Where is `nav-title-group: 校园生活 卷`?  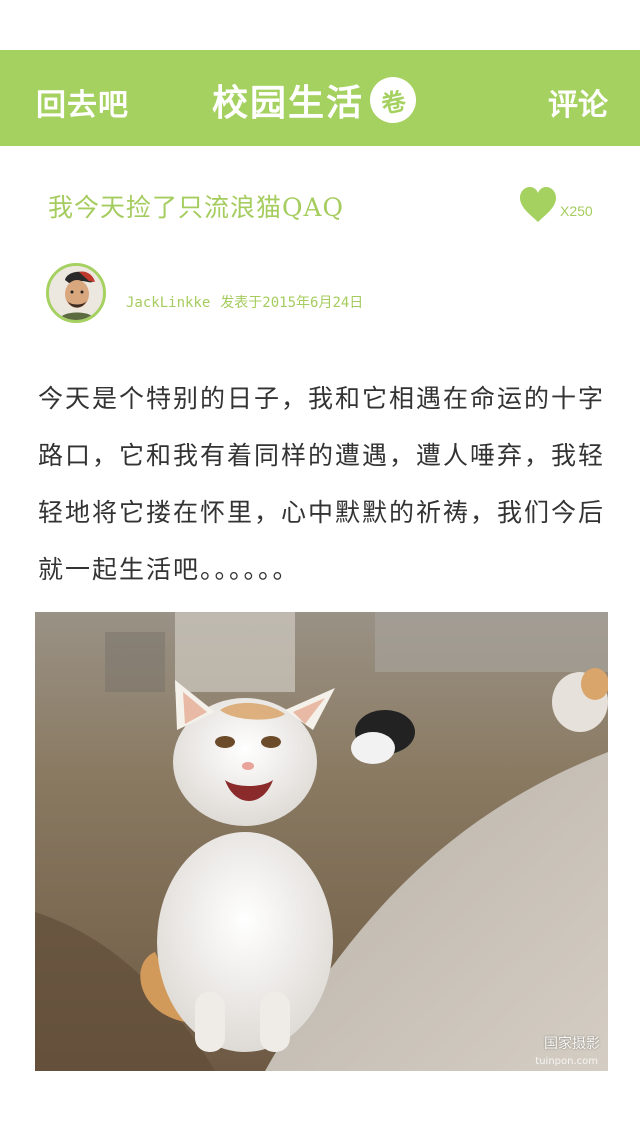 nav-title-group: 校园生活 卷 is located at coordinates (316, 100).